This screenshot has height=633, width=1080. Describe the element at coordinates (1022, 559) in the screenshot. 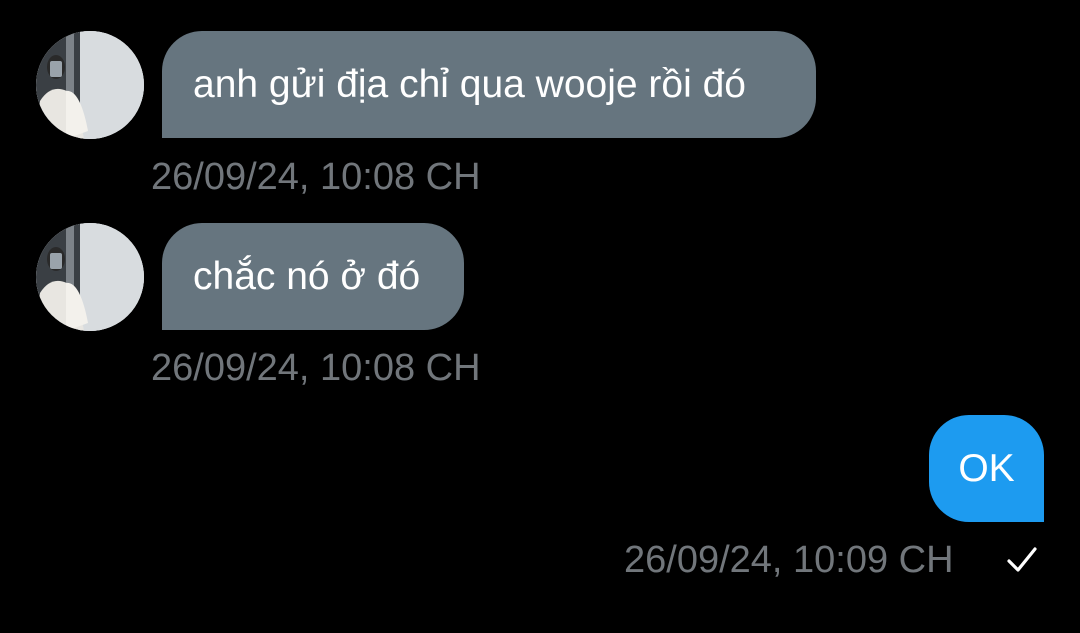

I see `check-icon` at that location.